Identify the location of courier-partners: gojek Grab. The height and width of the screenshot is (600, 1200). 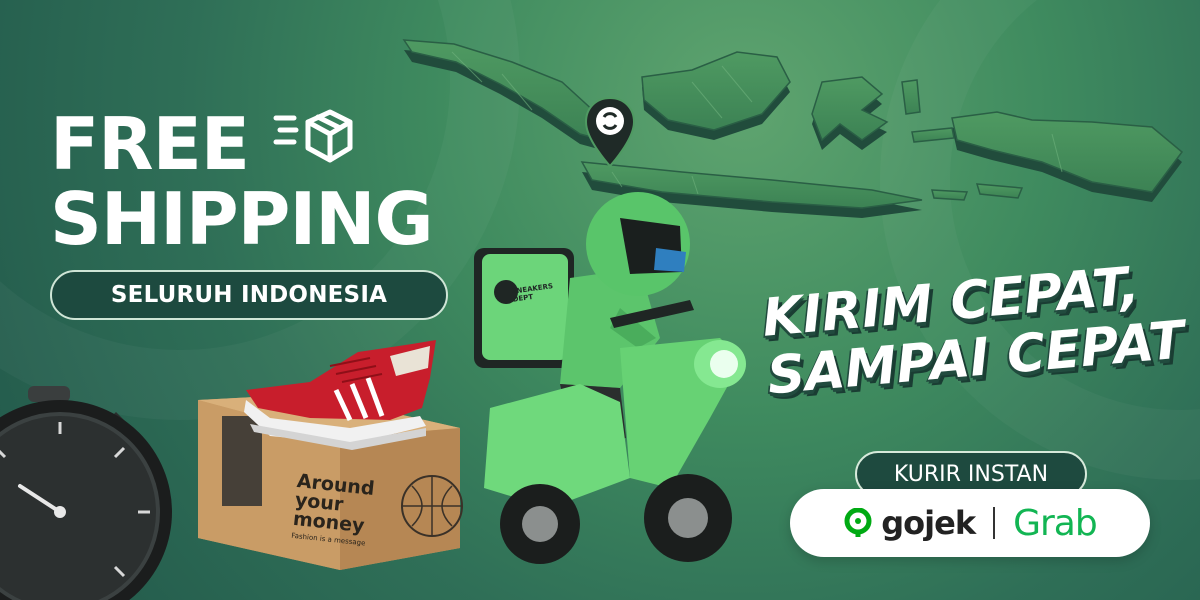
(970, 523).